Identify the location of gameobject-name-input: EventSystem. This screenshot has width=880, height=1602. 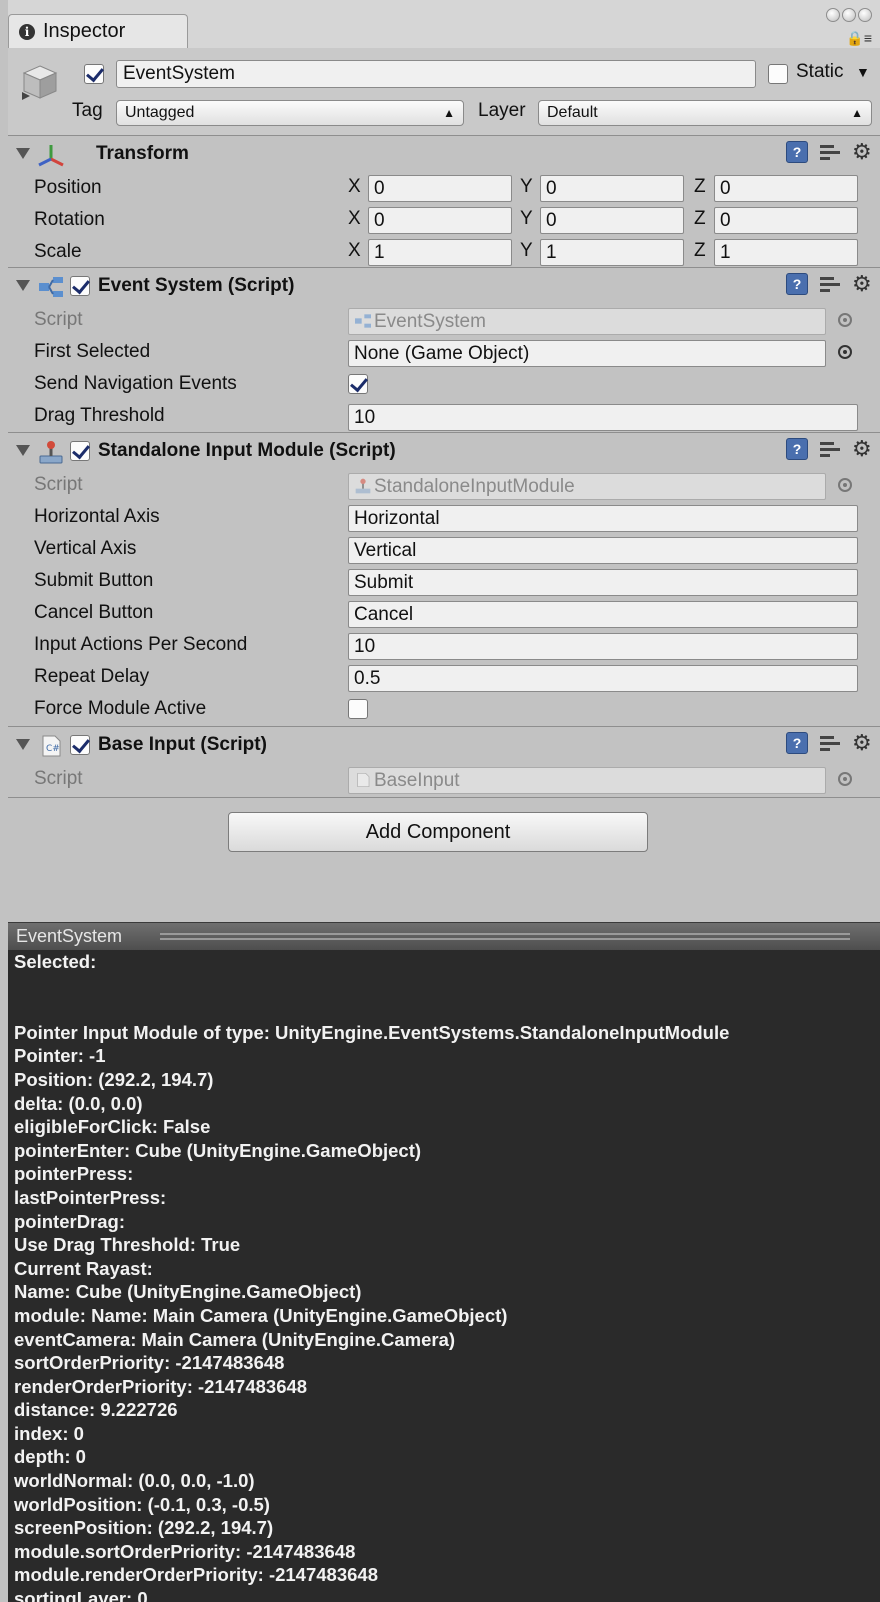
(436, 74).